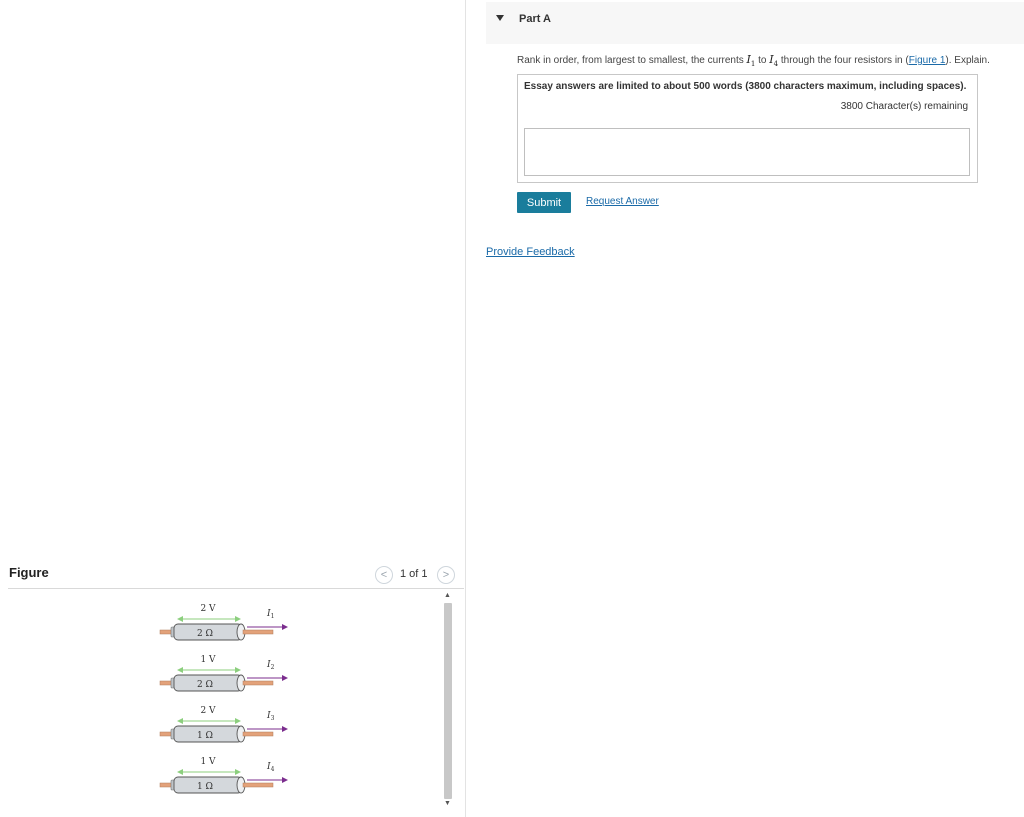  What do you see at coordinates (223, 622) in the screenshot?
I see `resistor-row: 2 V 2 Ω I1` at bounding box center [223, 622].